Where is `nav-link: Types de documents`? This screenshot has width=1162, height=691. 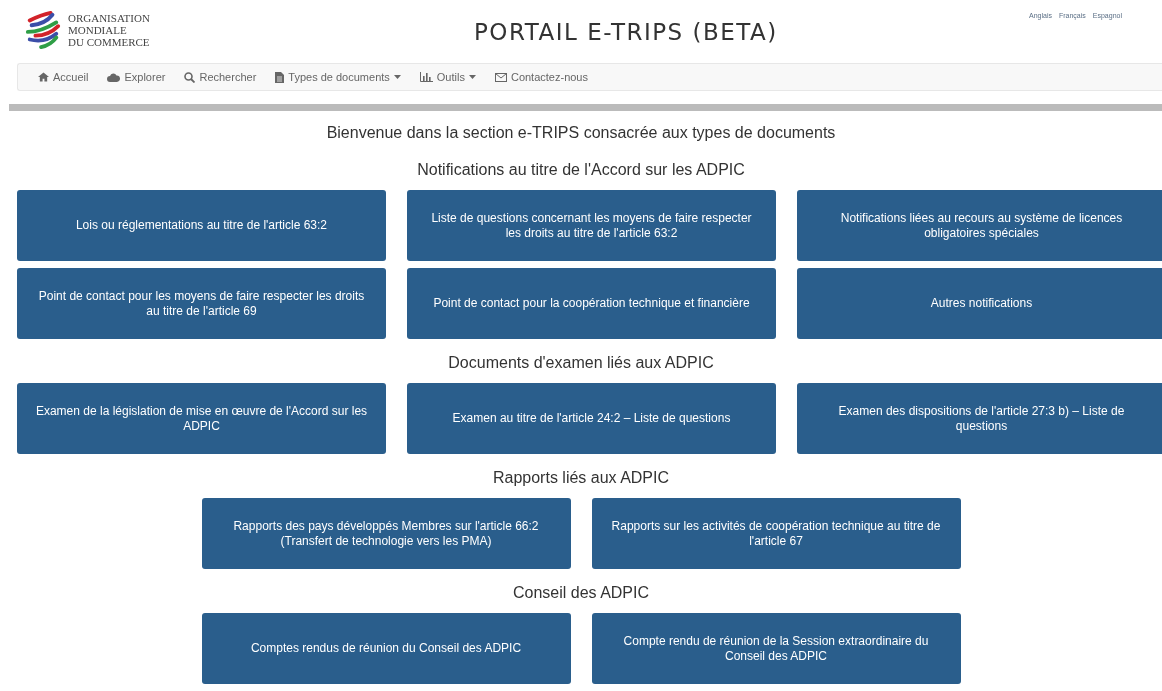 nav-link: Types de documents is located at coordinates (338, 77).